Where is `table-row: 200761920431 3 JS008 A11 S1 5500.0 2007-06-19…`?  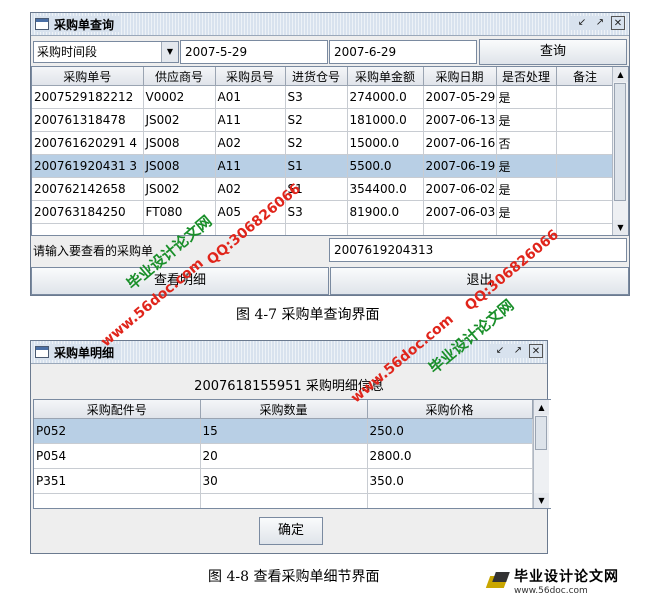
table-row: 200761920431 3 JS008 A11 S1 5500.0 2007-06-19… is located at coordinates (323, 166).